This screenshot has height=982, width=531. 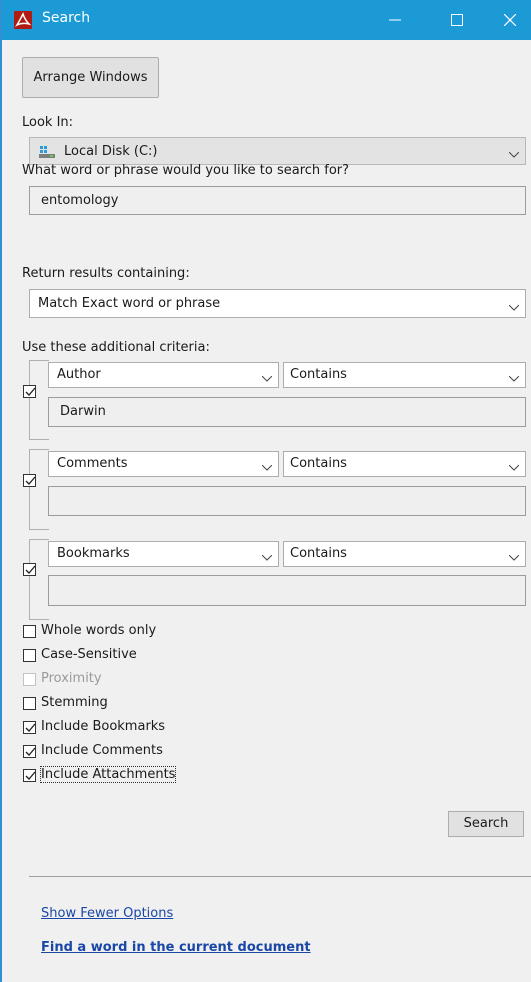 What do you see at coordinates (108, 774) in the screenshot?
I see `include-attachments-label: Include Attachments` at bounding box center [108, 774].